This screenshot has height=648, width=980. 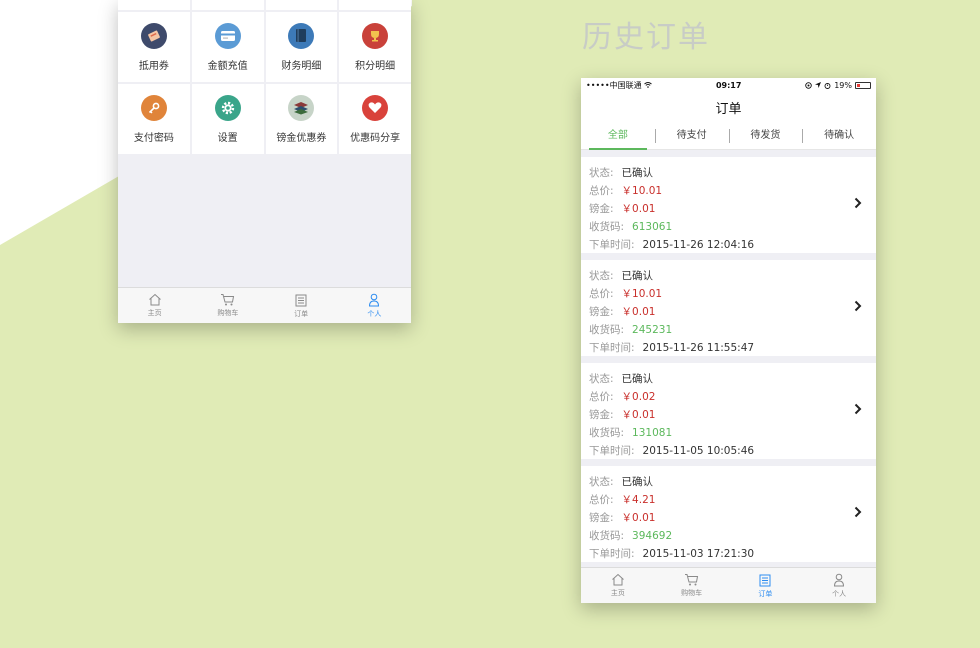 I want to click on grid-item-points: 积分明细, so click(x=375, y=47).